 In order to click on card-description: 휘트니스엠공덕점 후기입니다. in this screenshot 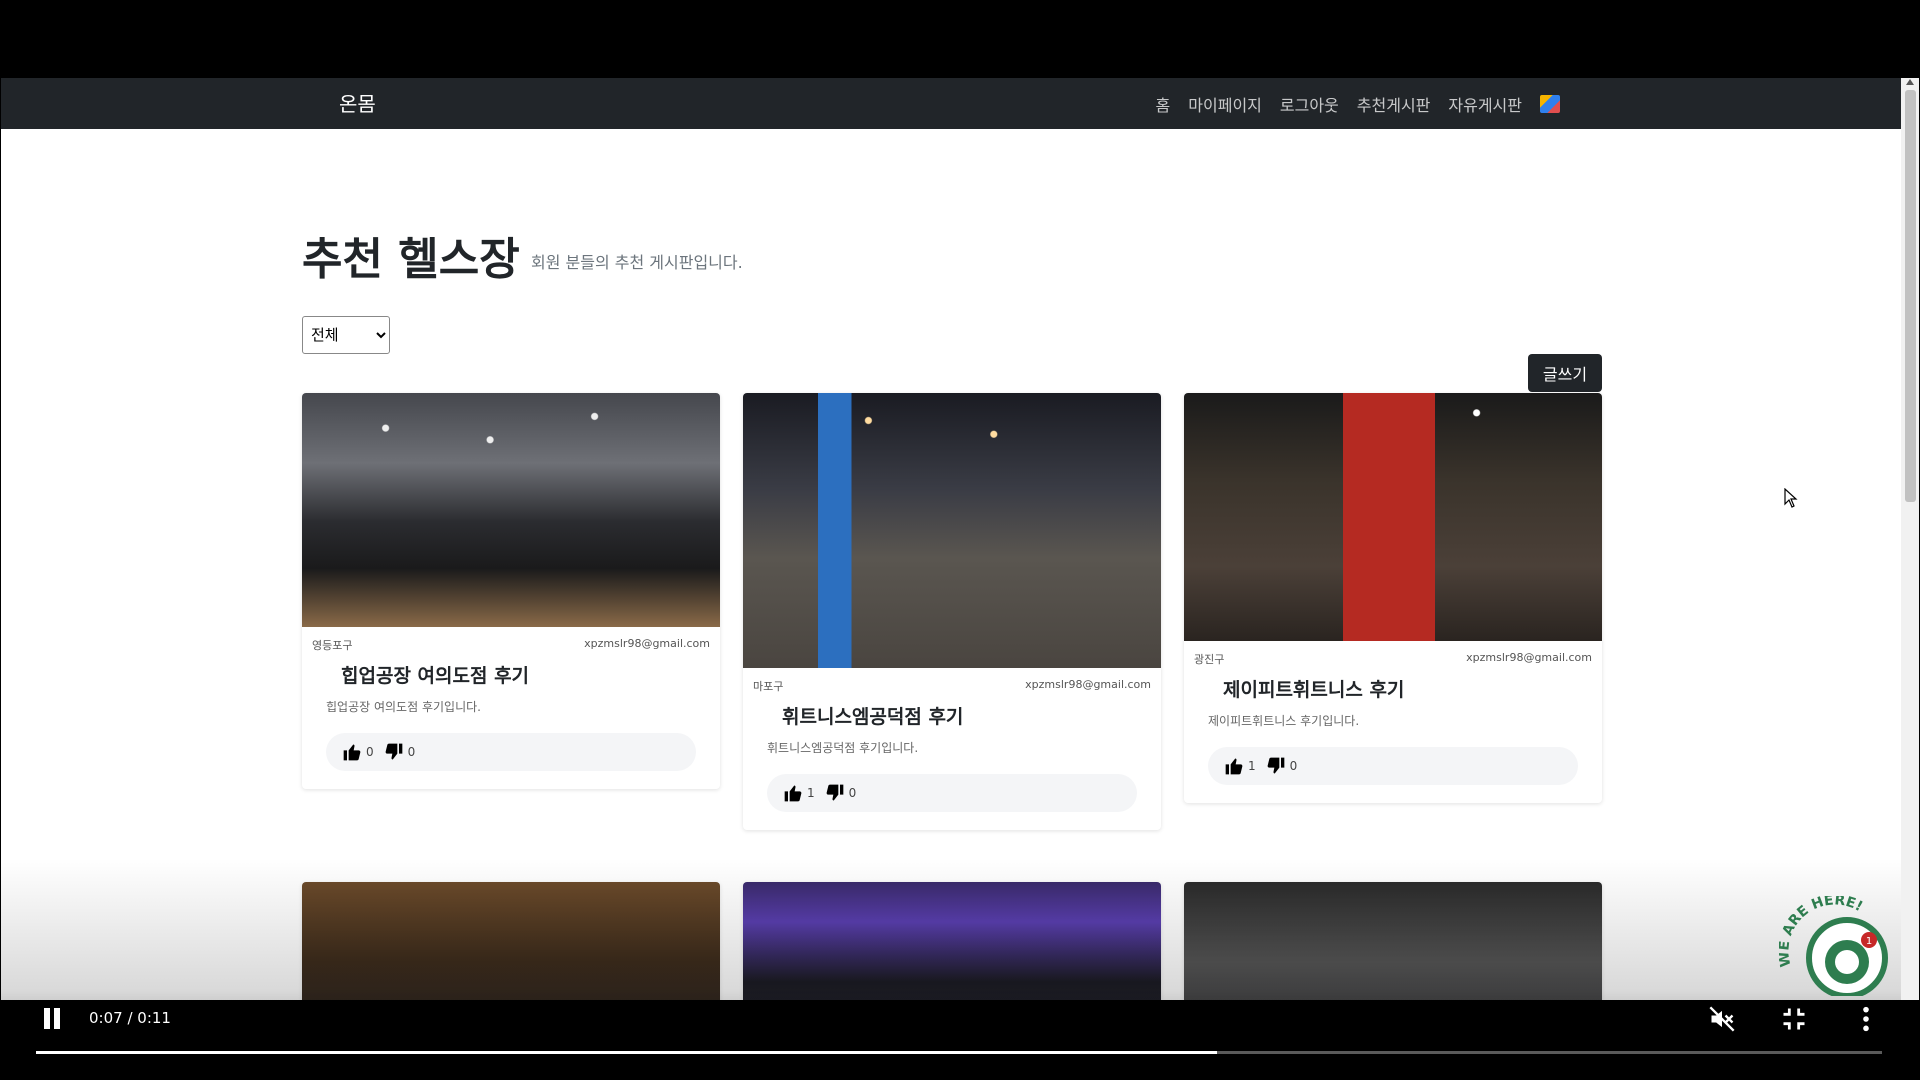, I will do `click(843, 748)`.